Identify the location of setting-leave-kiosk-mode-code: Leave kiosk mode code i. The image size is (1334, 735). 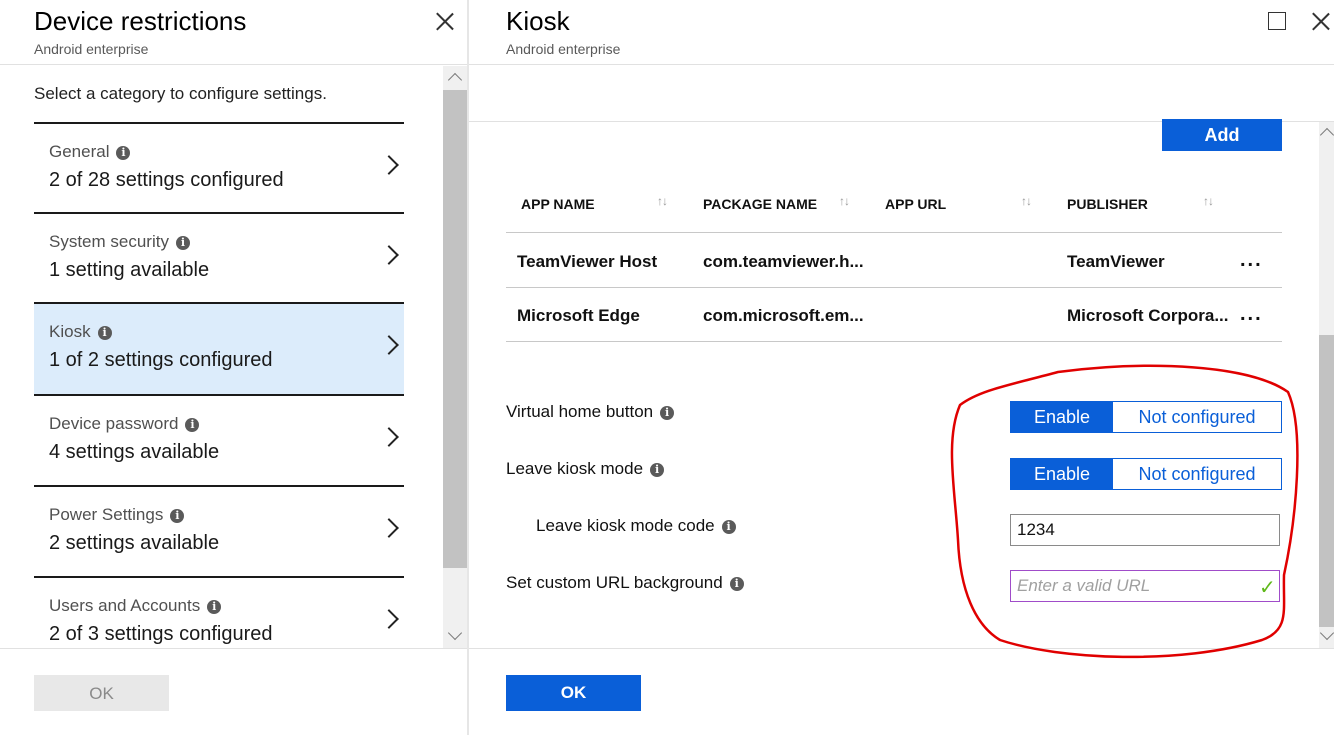
(636, 526).